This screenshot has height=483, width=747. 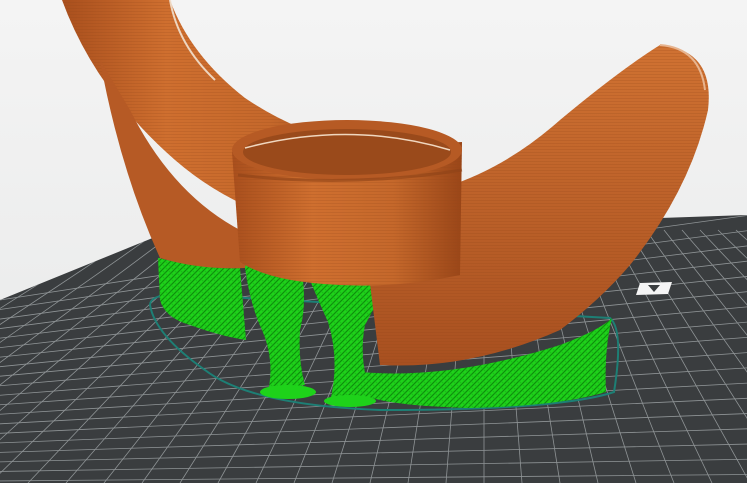 I want to click on support-base-center, so click(x=350, y=401).